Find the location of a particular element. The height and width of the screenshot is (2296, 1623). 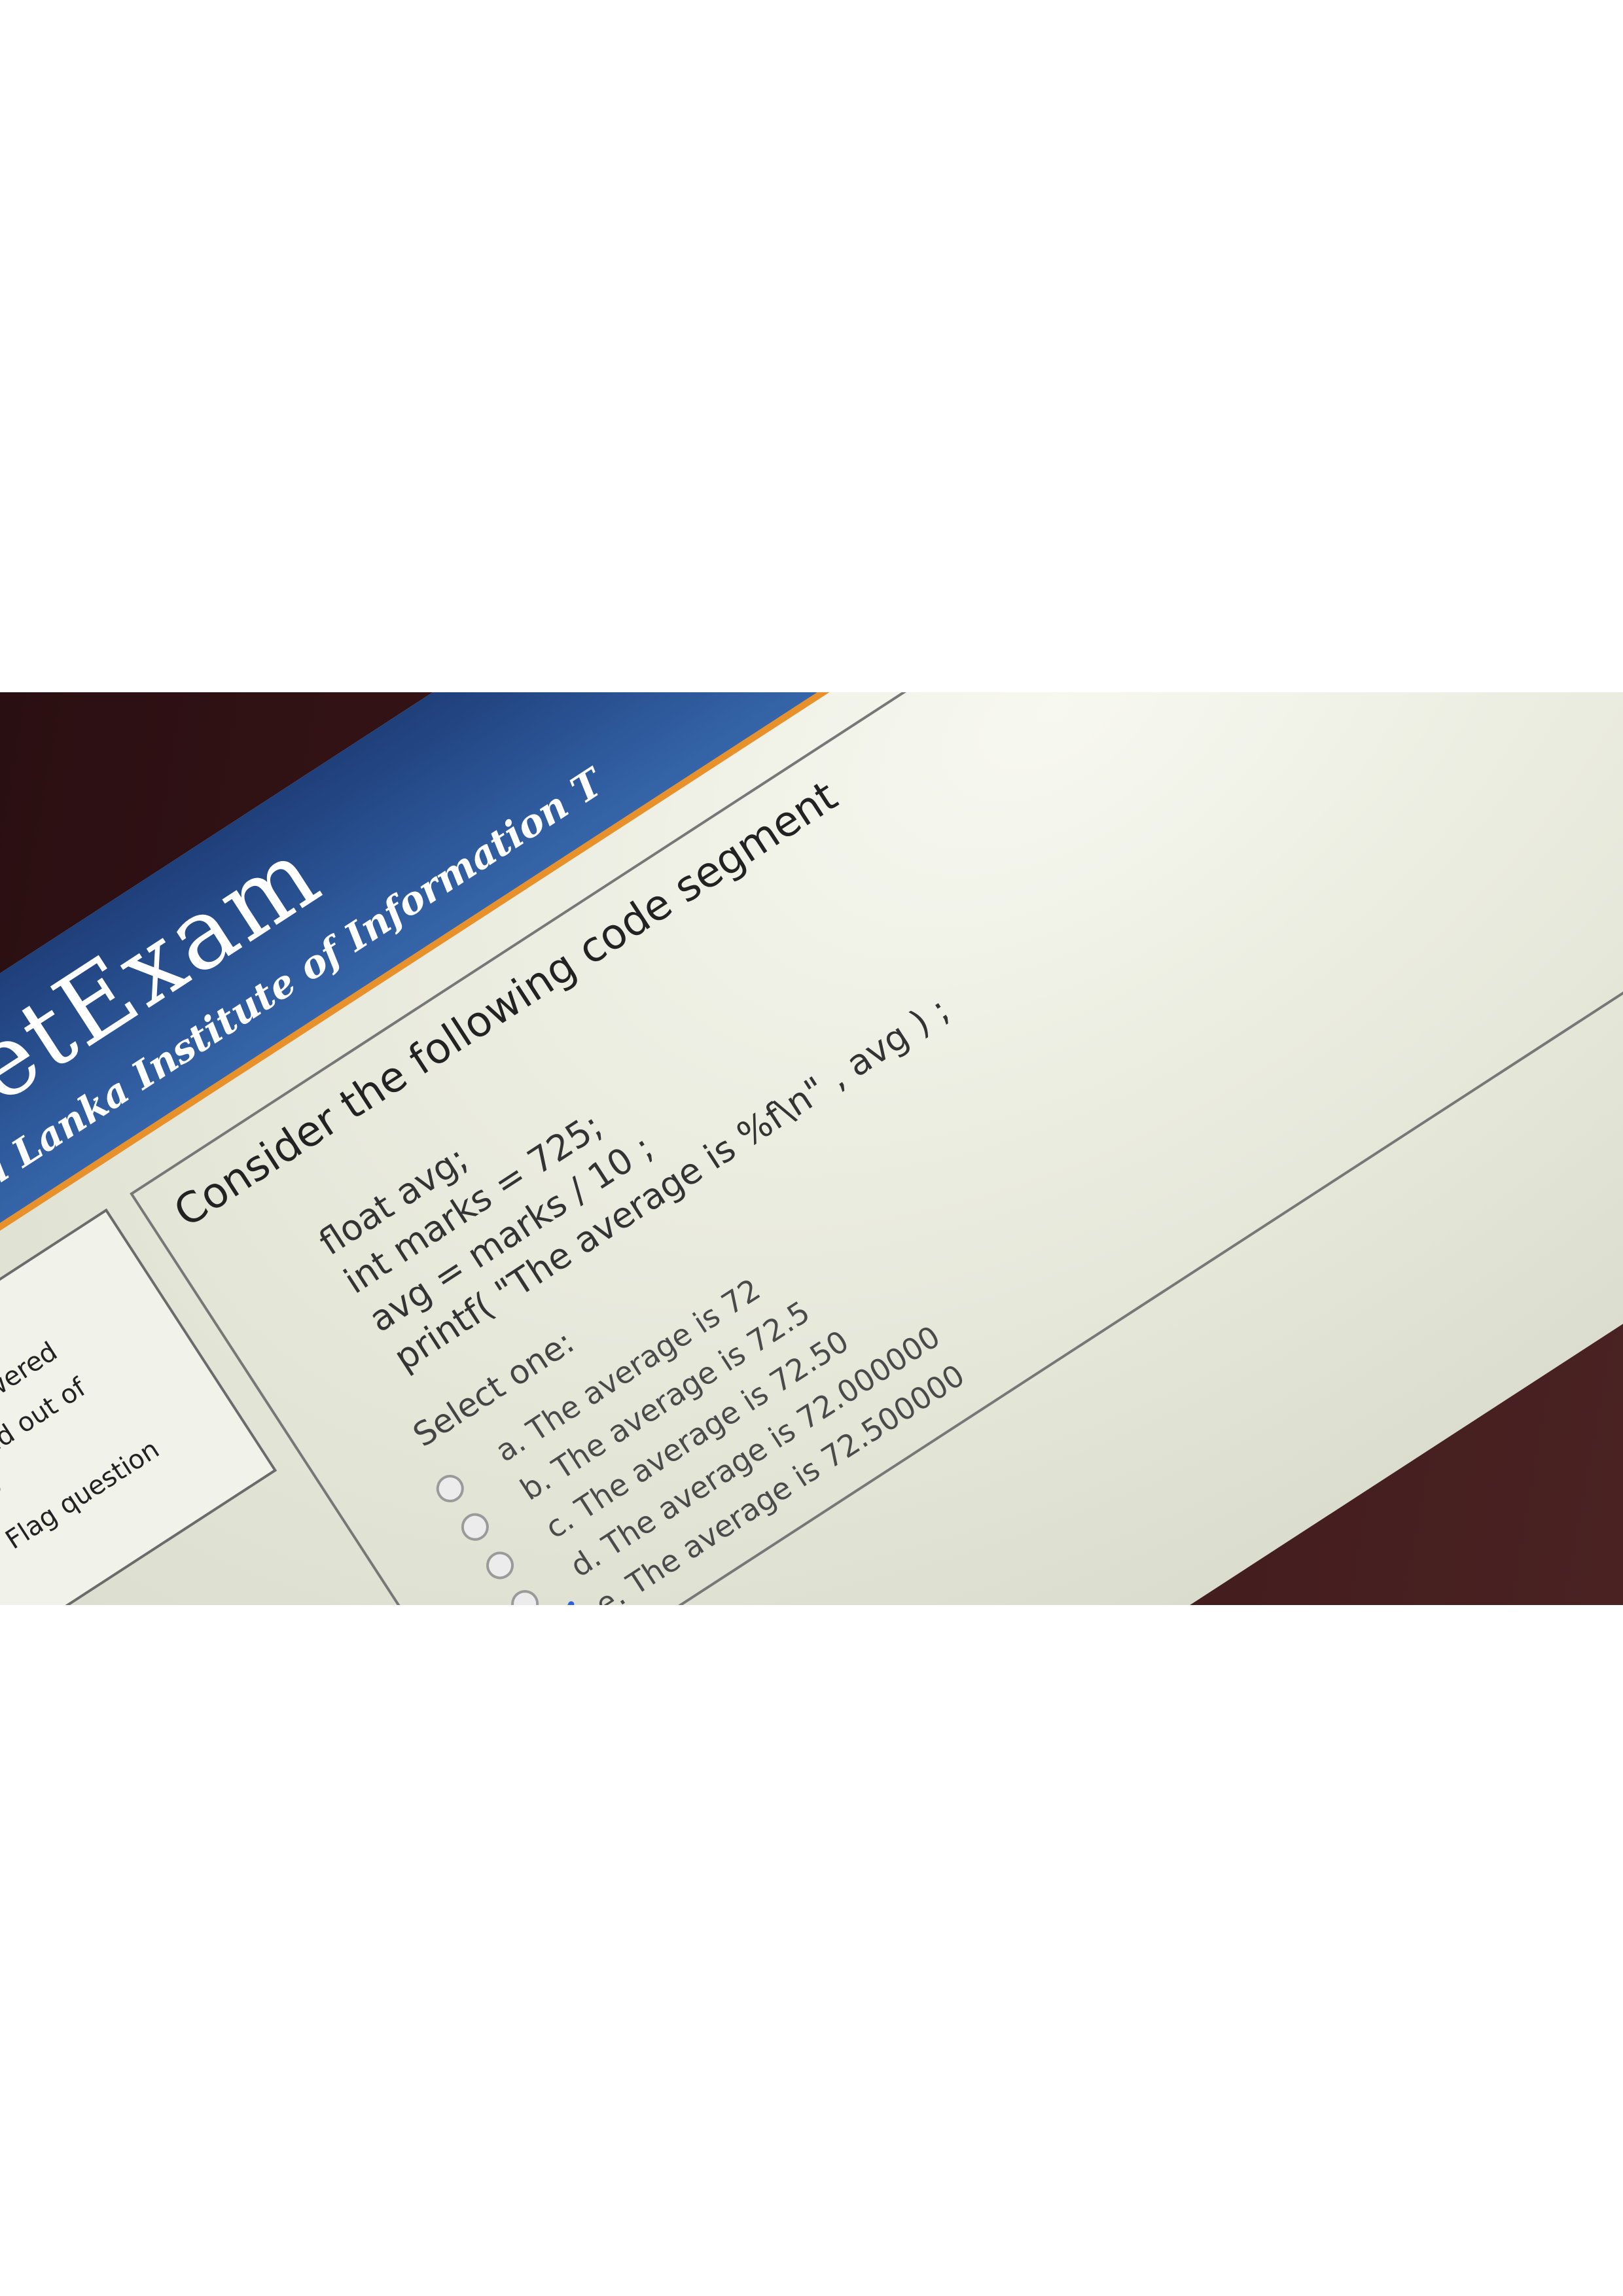

marks-value: 1.00 is located at coordinates (4, 1498).